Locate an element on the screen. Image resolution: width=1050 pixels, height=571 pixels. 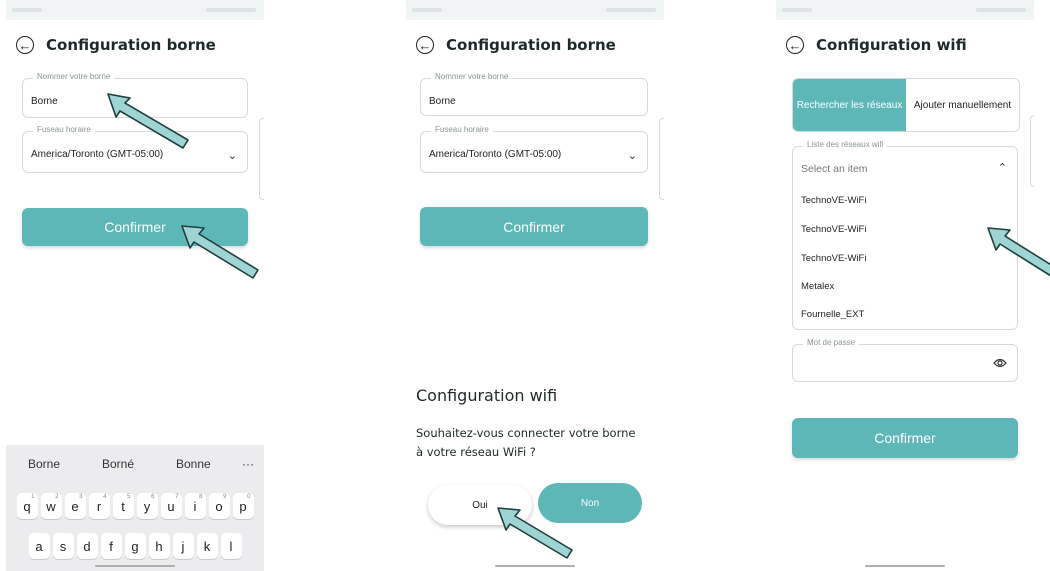
key-u: u7 is located at coordinates (171, 506).